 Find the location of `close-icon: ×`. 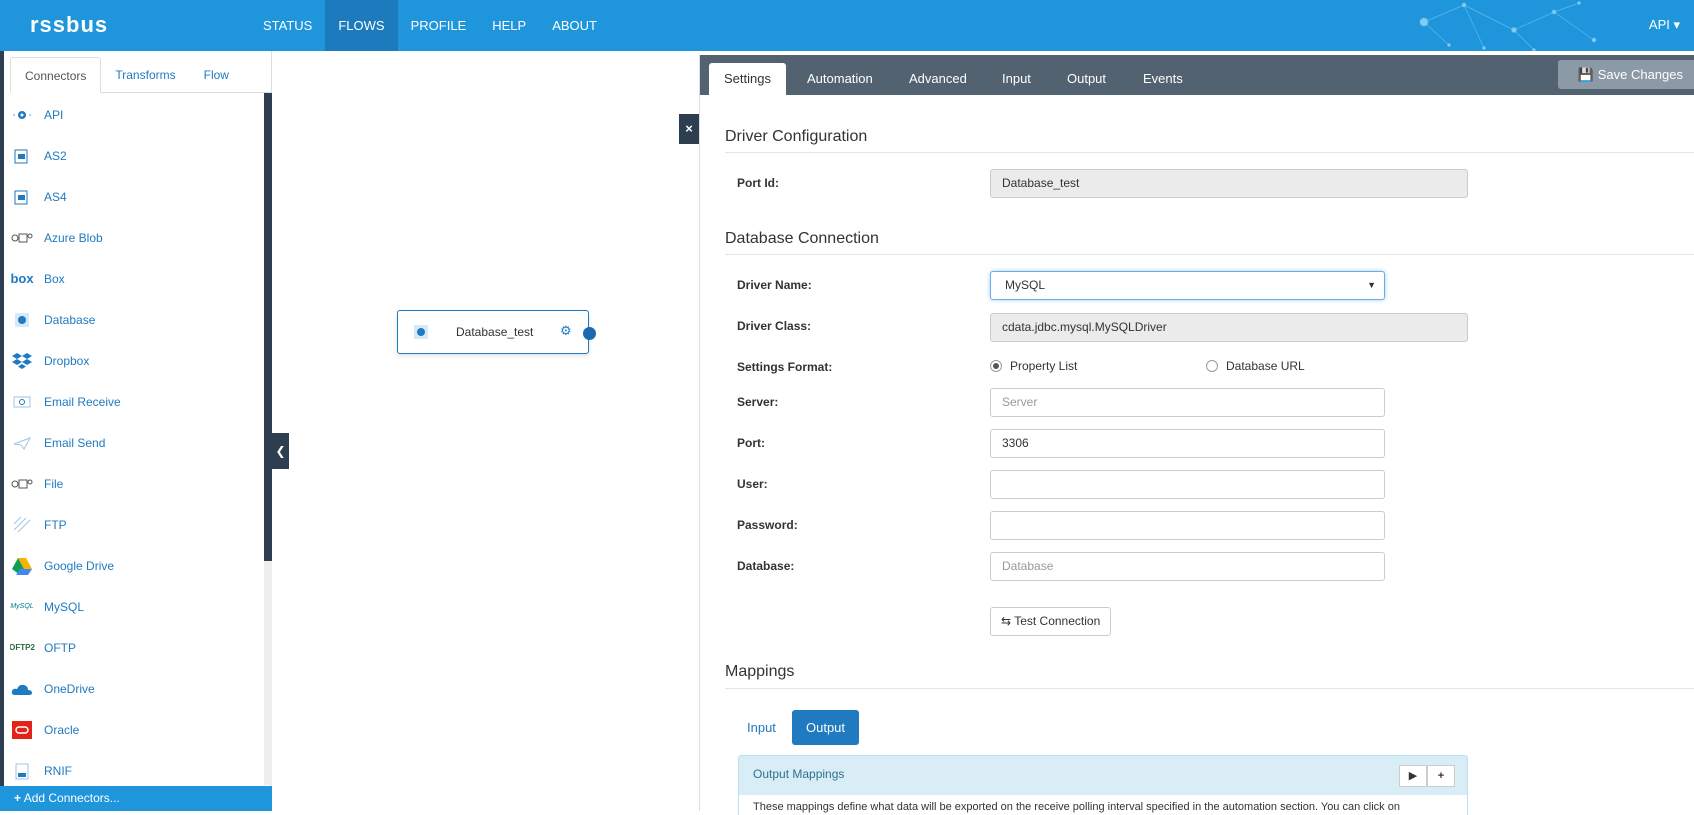

close-icon: × is located at coordinates (689, 128).